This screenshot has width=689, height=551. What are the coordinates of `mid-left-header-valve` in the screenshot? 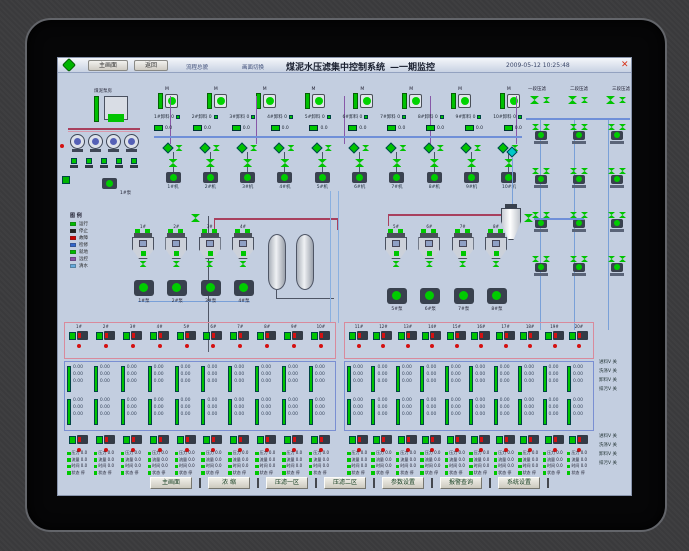 It's located at (195, 218).